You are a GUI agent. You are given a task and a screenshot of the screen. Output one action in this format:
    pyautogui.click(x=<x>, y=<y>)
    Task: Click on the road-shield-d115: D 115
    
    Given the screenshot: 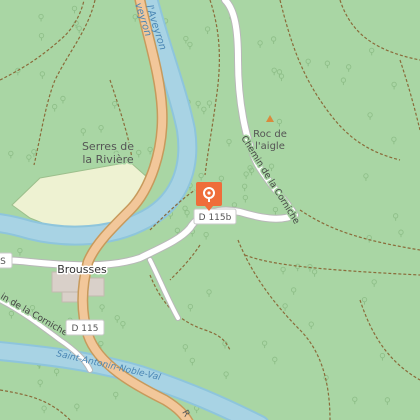 What is the action you would take?
    pyautogui.click(x=85, y=327)
    